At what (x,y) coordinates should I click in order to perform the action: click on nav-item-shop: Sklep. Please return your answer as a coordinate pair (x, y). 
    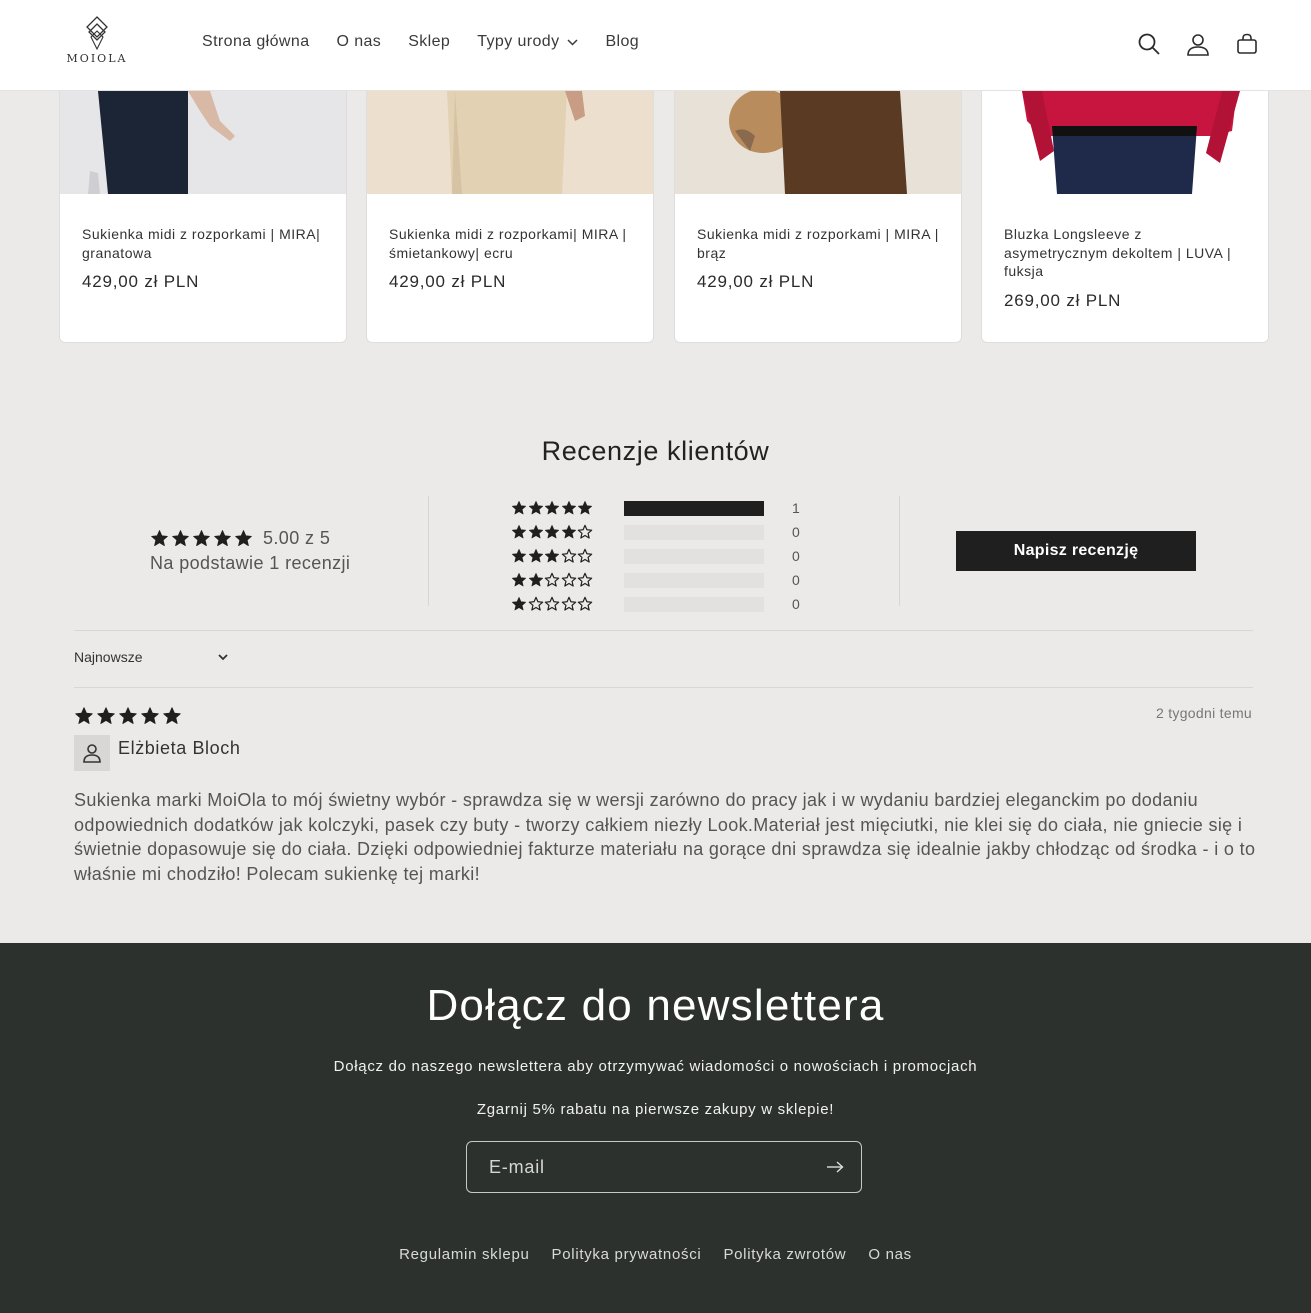
    Looking at the image, I should click on (429, 42).